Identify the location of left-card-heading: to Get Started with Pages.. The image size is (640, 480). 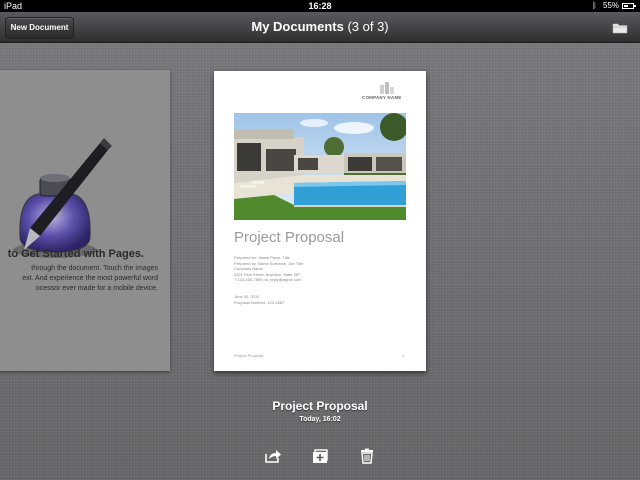
(75, 254).